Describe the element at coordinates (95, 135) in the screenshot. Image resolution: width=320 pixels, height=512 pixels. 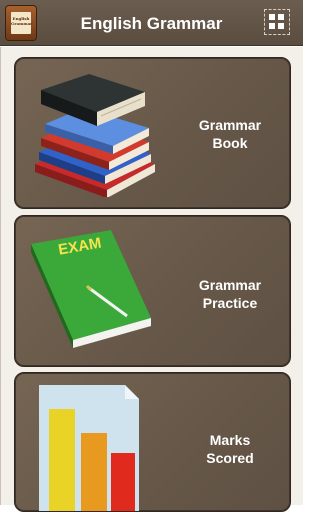
I see `book-stack-icon` at that location.